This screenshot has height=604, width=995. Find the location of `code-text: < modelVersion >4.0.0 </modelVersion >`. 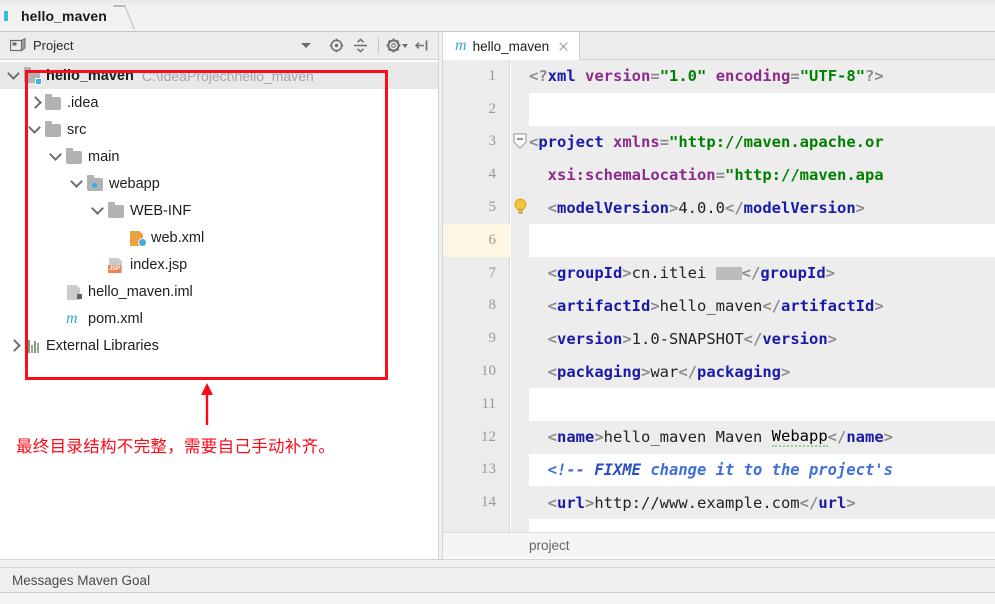

code-text: < modelVersion >4.0.0 </modelVersion > is located at coordinates (697, 207).